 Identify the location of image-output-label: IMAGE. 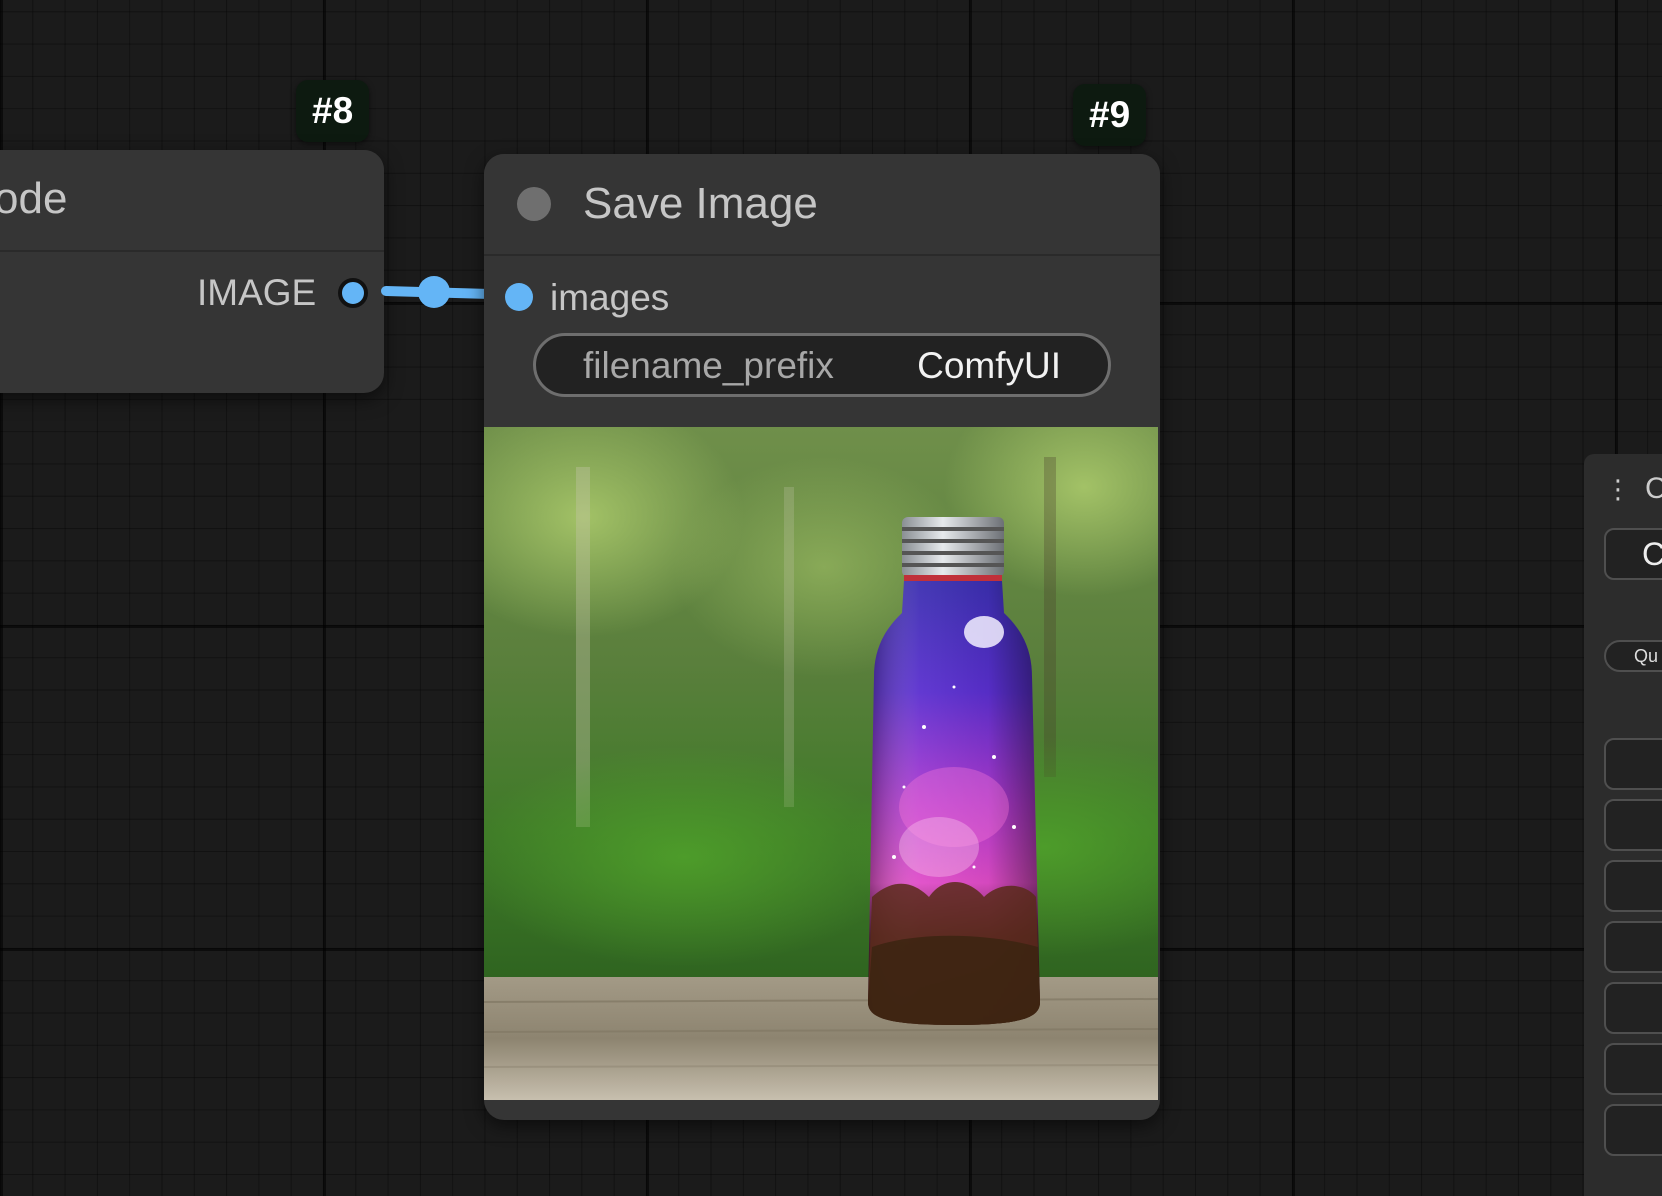
(257, 292).